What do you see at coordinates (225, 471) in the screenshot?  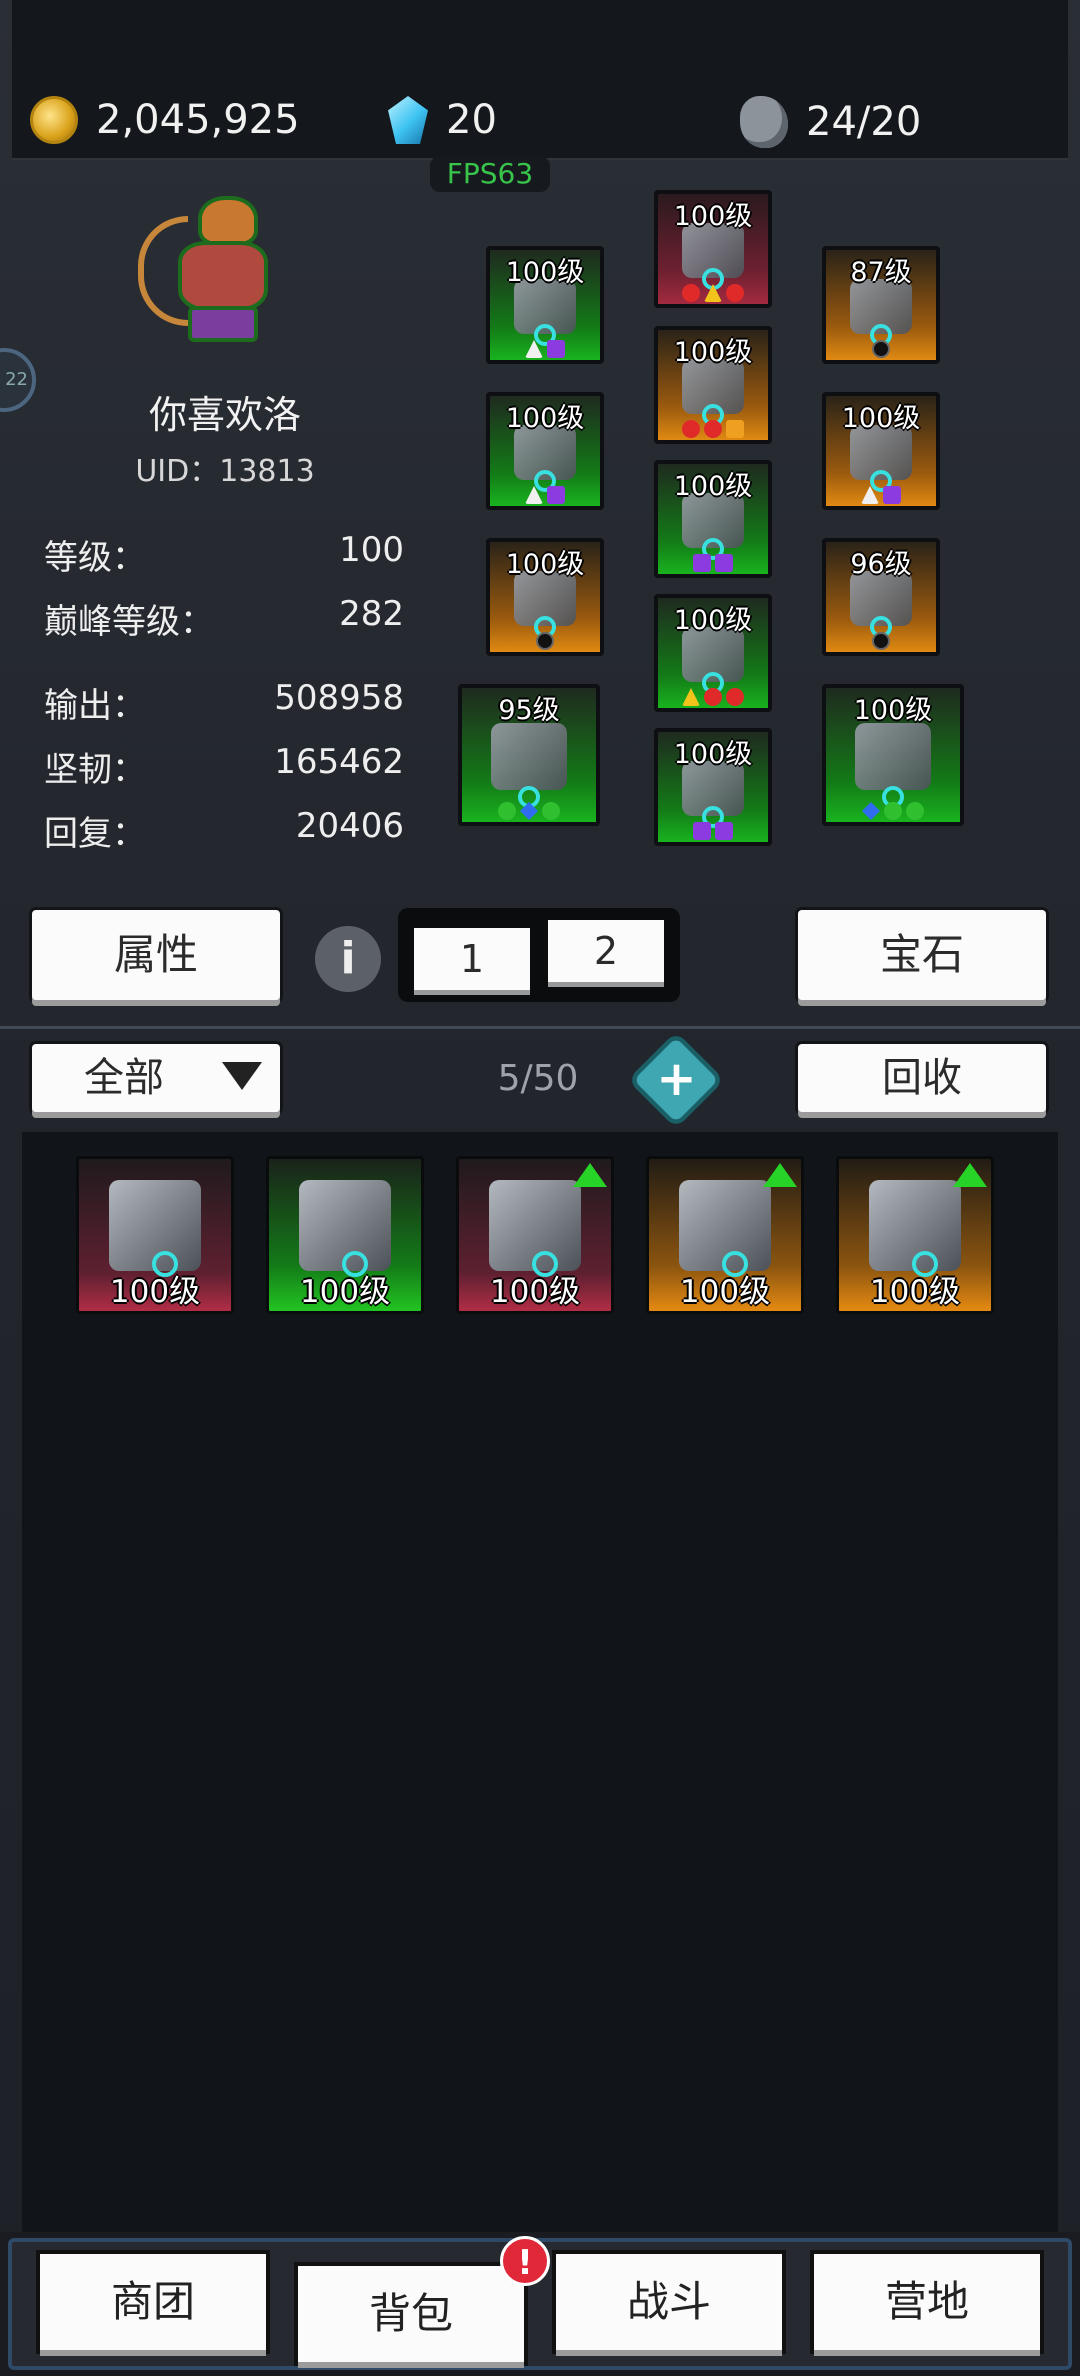 I see `player-uid: UID：13813` at bounding box center [225, 471].